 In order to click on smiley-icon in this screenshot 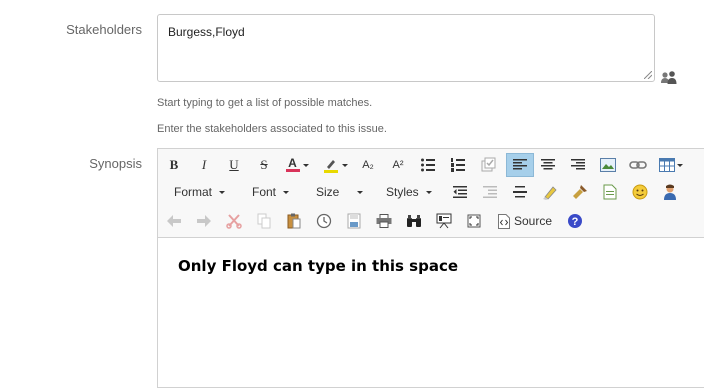, I will do `click(640, 192)`.